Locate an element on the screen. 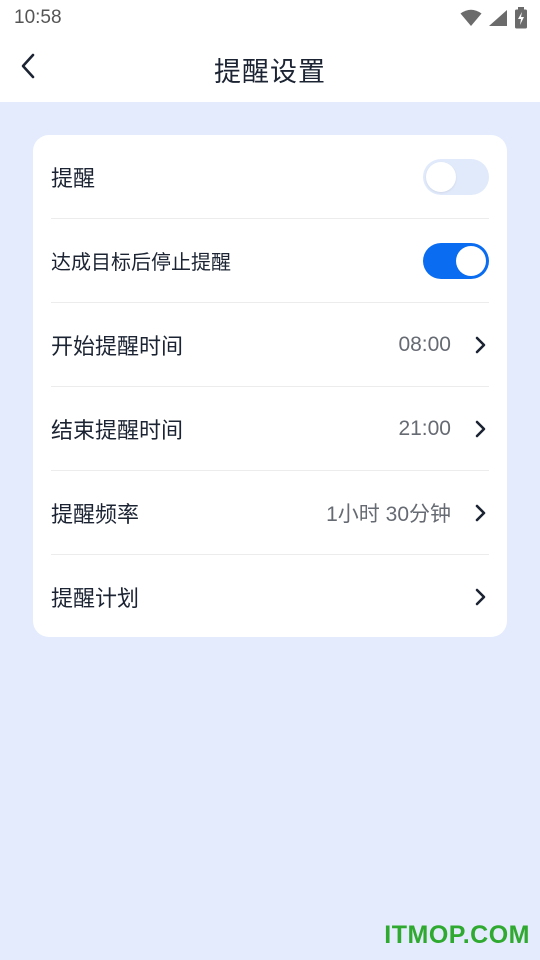 The height and width of the screenshot is (960, 540). frequency-value: 1小时 30分钟 is located at coordinates (388, 514).